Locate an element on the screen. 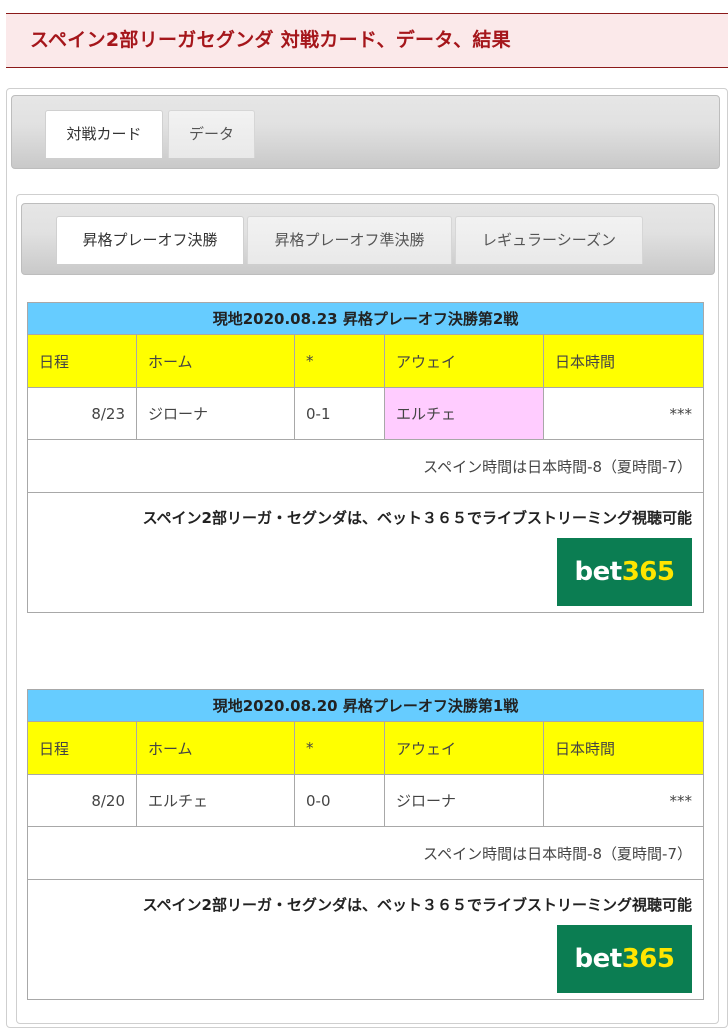 The width and height of the screenshot is (728, 1028). away-team: ジローナ is located at coordinates (464, 800).